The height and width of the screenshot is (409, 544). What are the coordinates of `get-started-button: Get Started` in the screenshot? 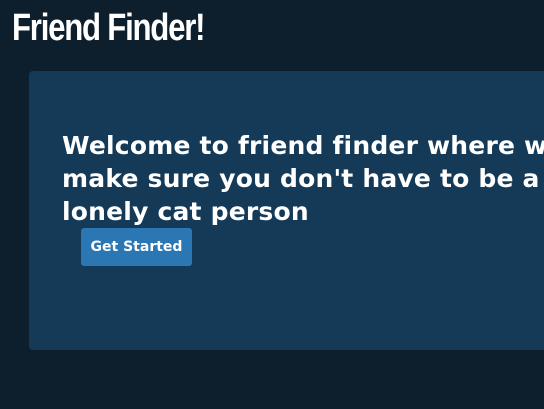 It's located at (136, 247).